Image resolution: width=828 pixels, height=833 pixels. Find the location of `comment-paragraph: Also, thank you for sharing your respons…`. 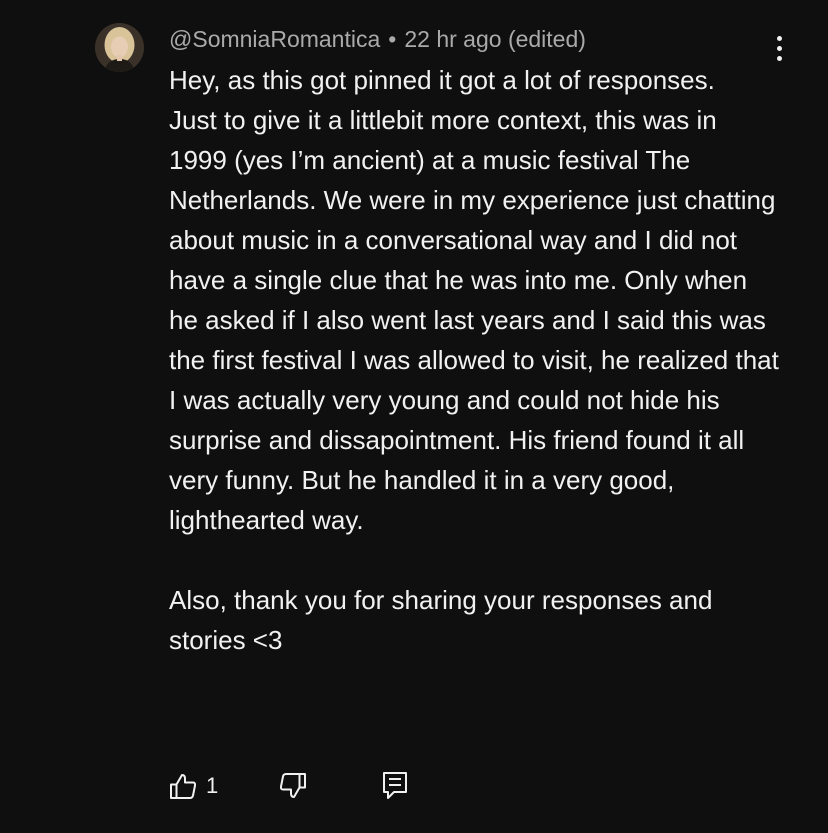

comment-paragraph: Also, thank you for sharing your respons… is located at coordinates (441, 620).